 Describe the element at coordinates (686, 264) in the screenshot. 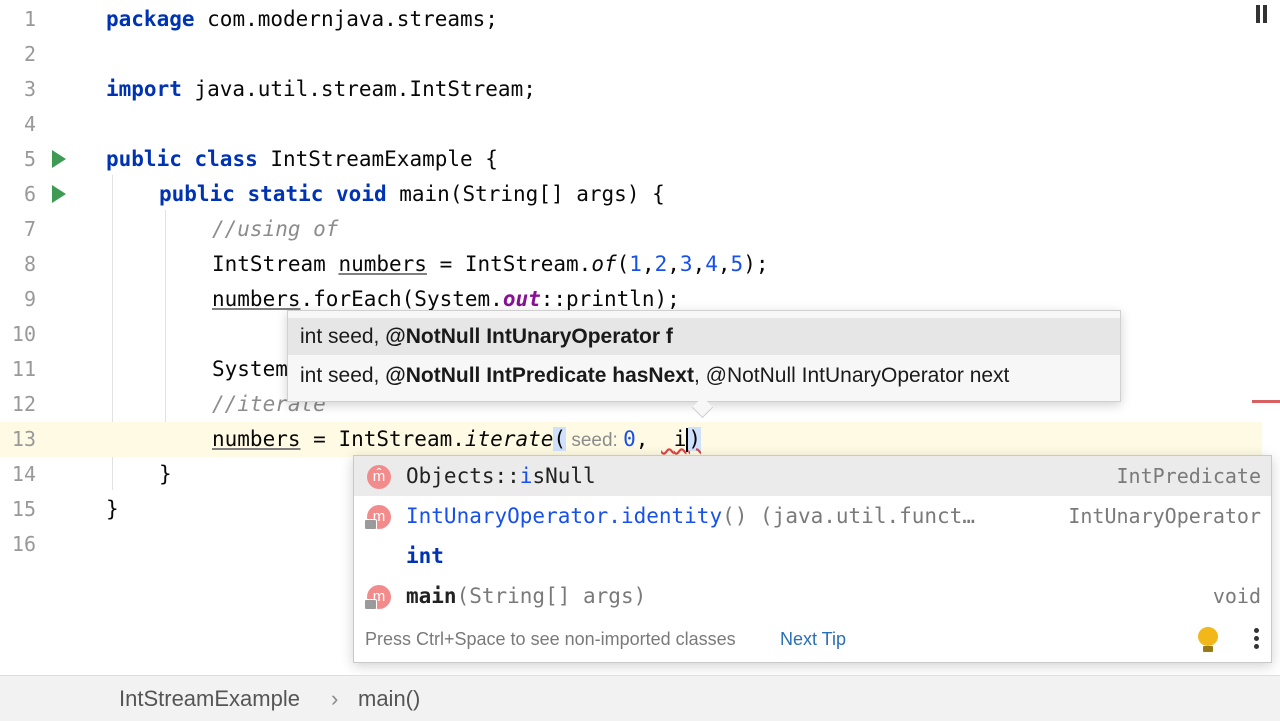

I see `code-token: 3` at that location.